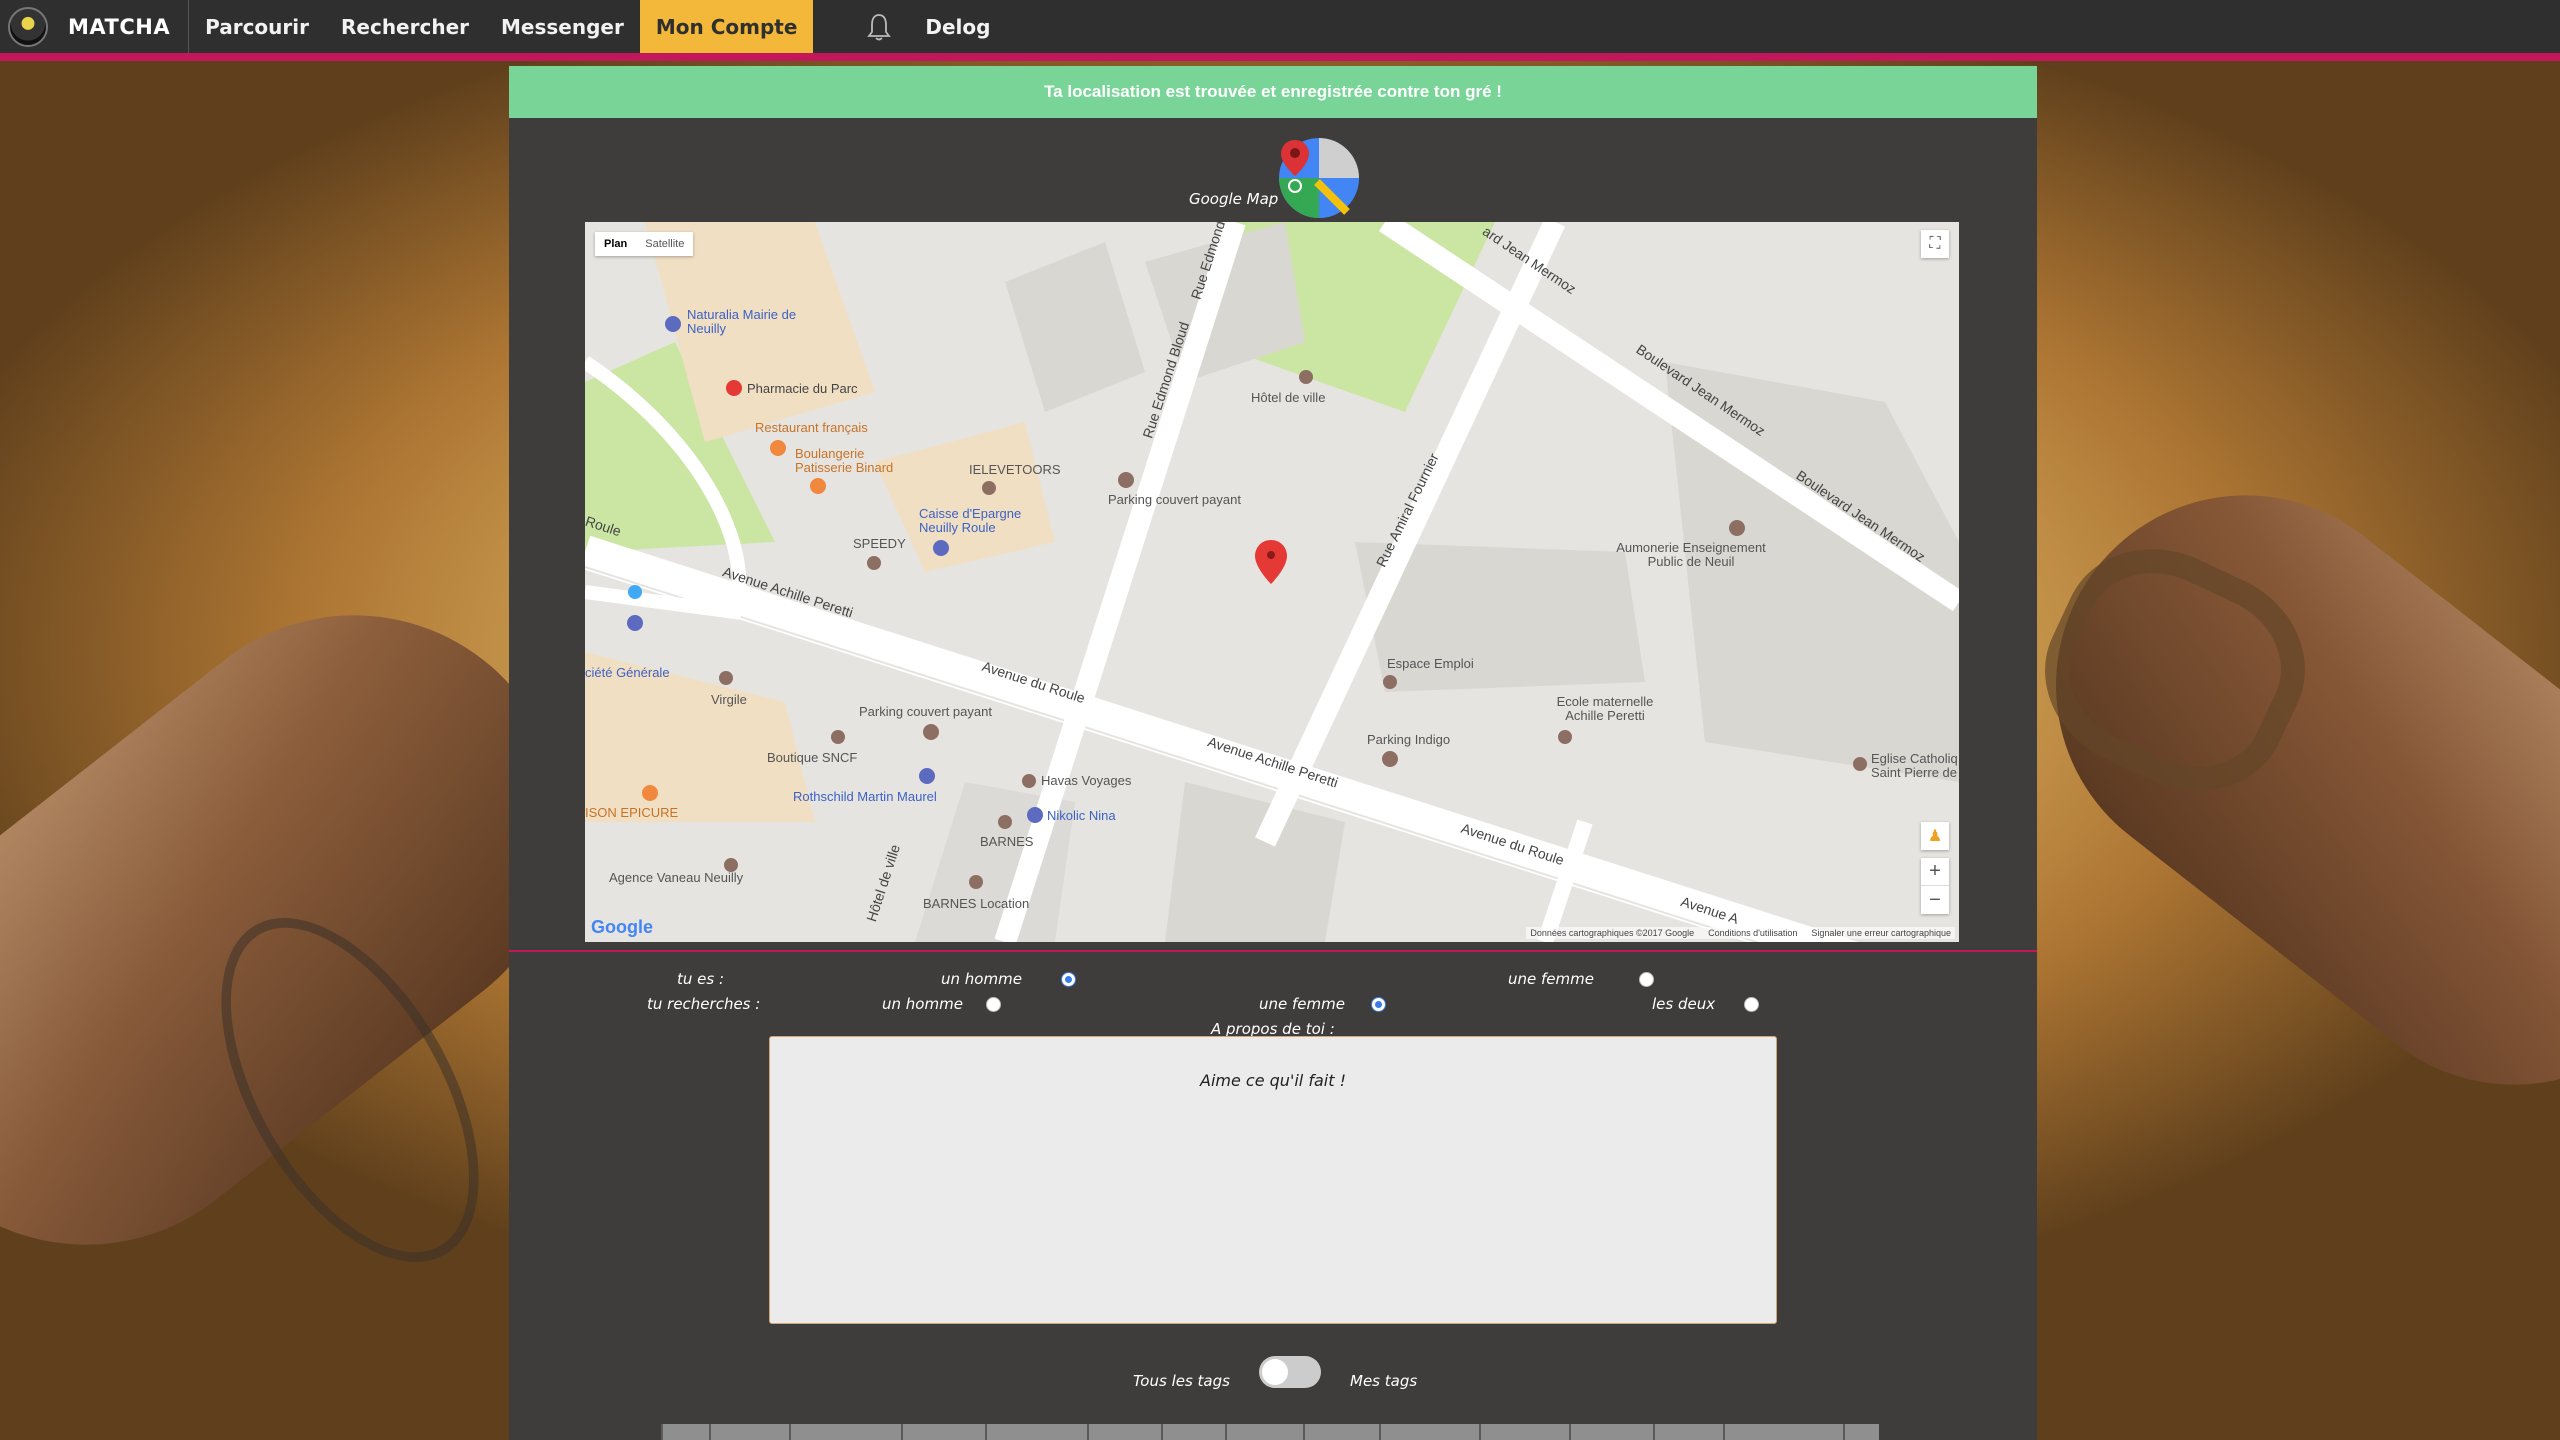 Image resolution: width=2560 pixels, height=1440 pixels. Describe the element at coordinates (1234, 199) in the screenshot. I see `google-map-label: Google Map` at that location.